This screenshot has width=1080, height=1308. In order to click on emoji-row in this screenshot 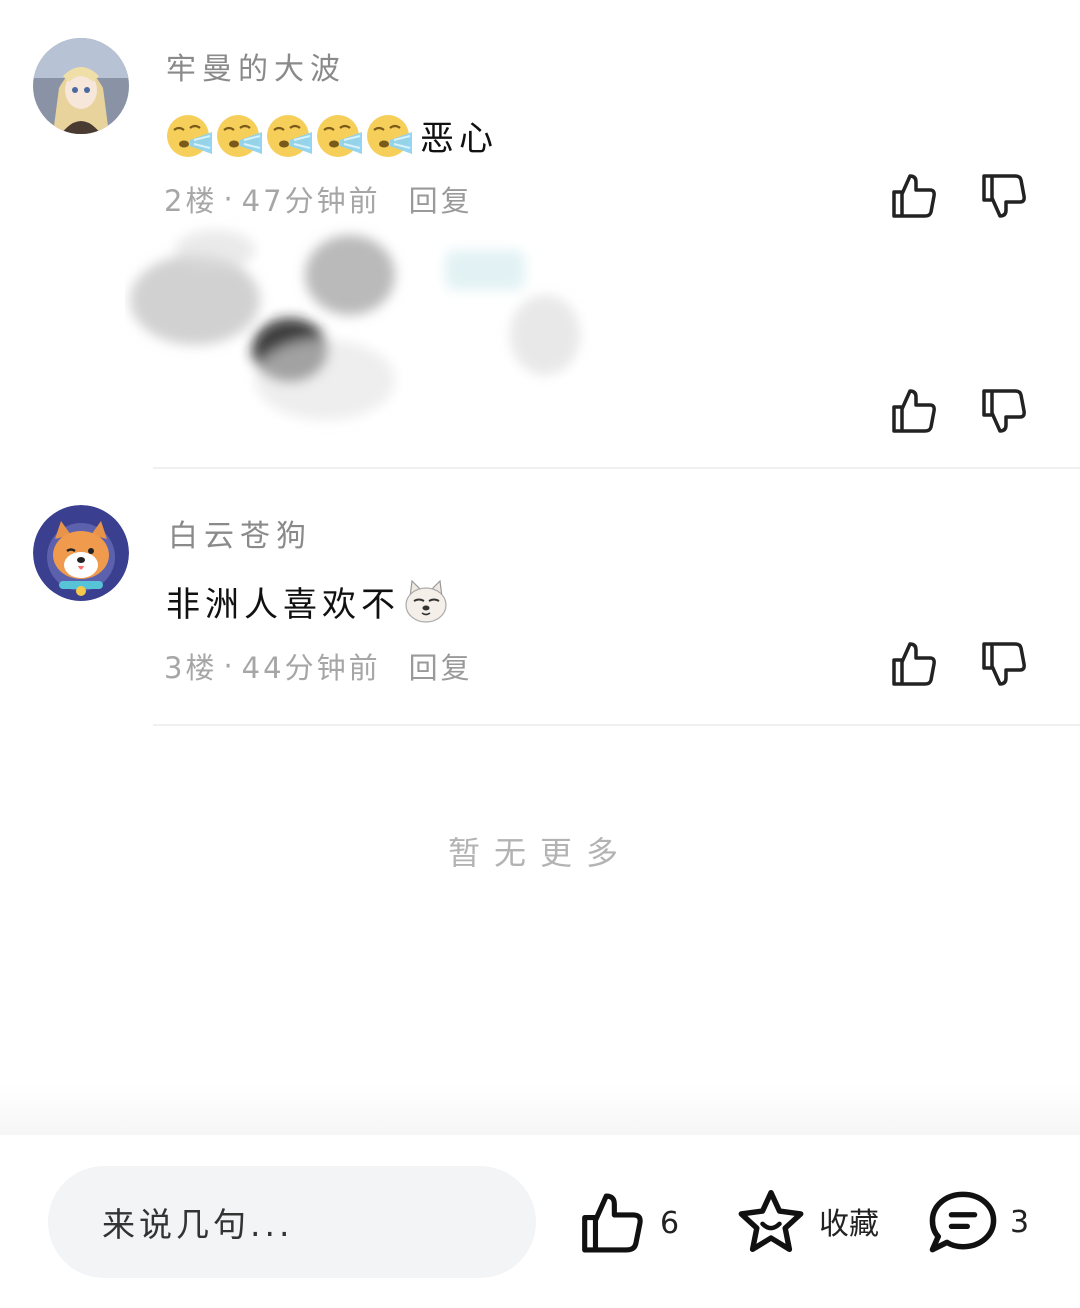, I will do `click(289, 135)`.